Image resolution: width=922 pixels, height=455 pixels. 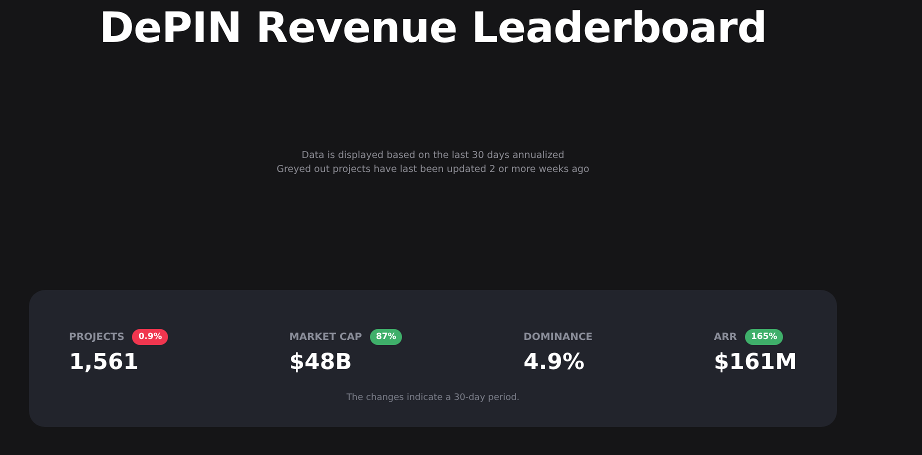 What do you see at coordinates (104, 362) in the screenshot?
I see `stat-value: 1,561` at bounding box center [104, 362].